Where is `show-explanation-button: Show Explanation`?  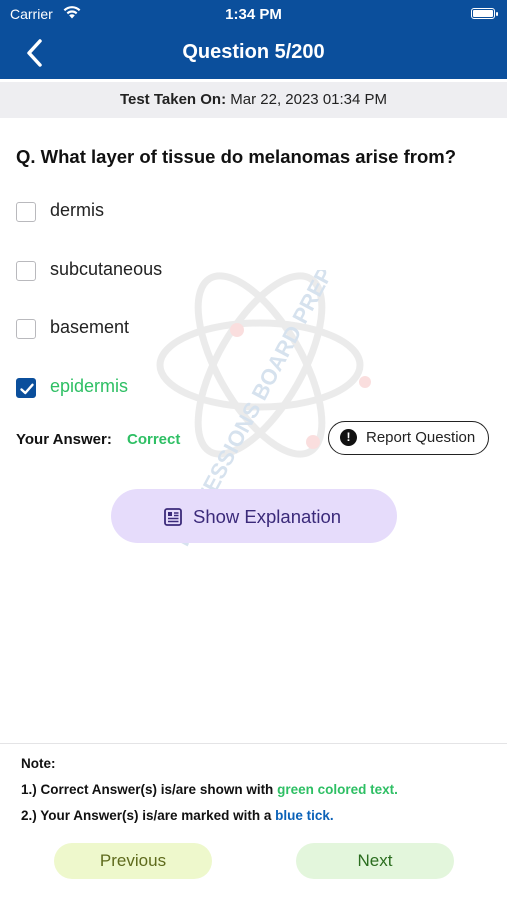 show-explanation-button: Show Explanation is located at coordinates (254, 516).